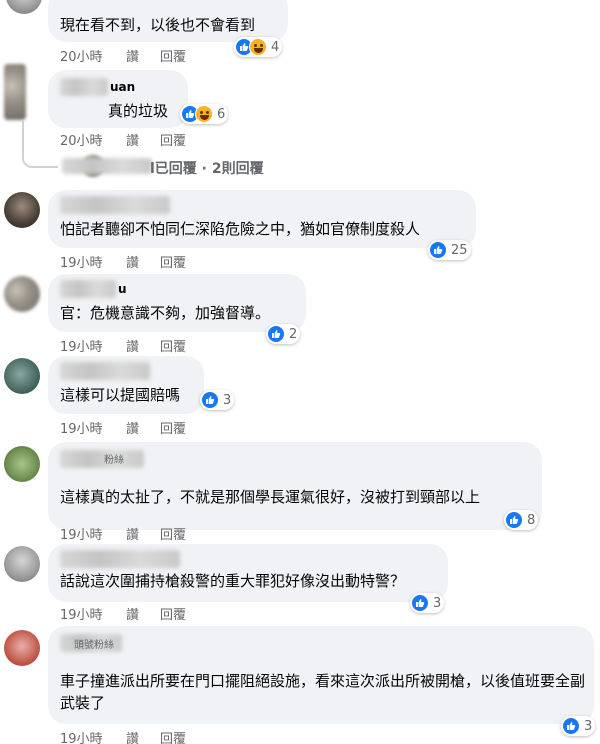 The height and width of the screenshot is (744, 600). I want to click on reaction-summary: 8, so click(521, 520).